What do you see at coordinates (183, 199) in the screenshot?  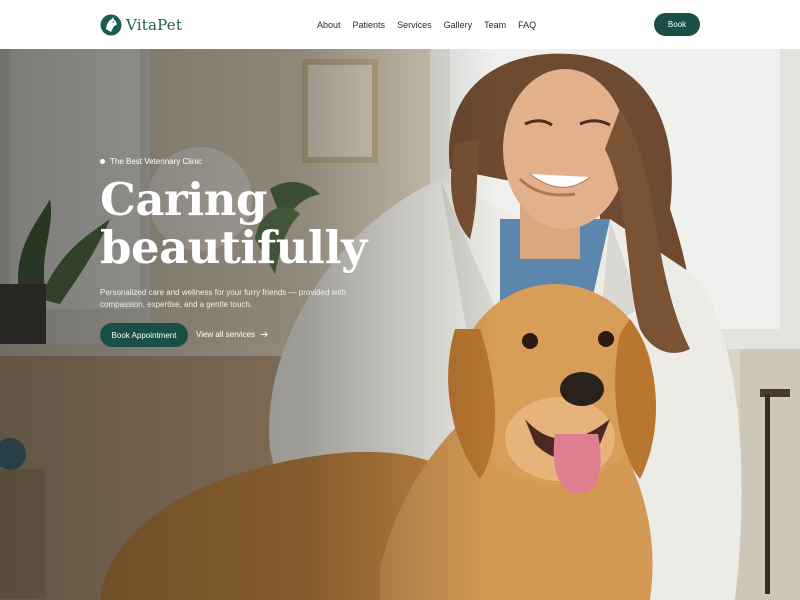 I see `headline-line-1: Caring` at bounding box center [183, 199].